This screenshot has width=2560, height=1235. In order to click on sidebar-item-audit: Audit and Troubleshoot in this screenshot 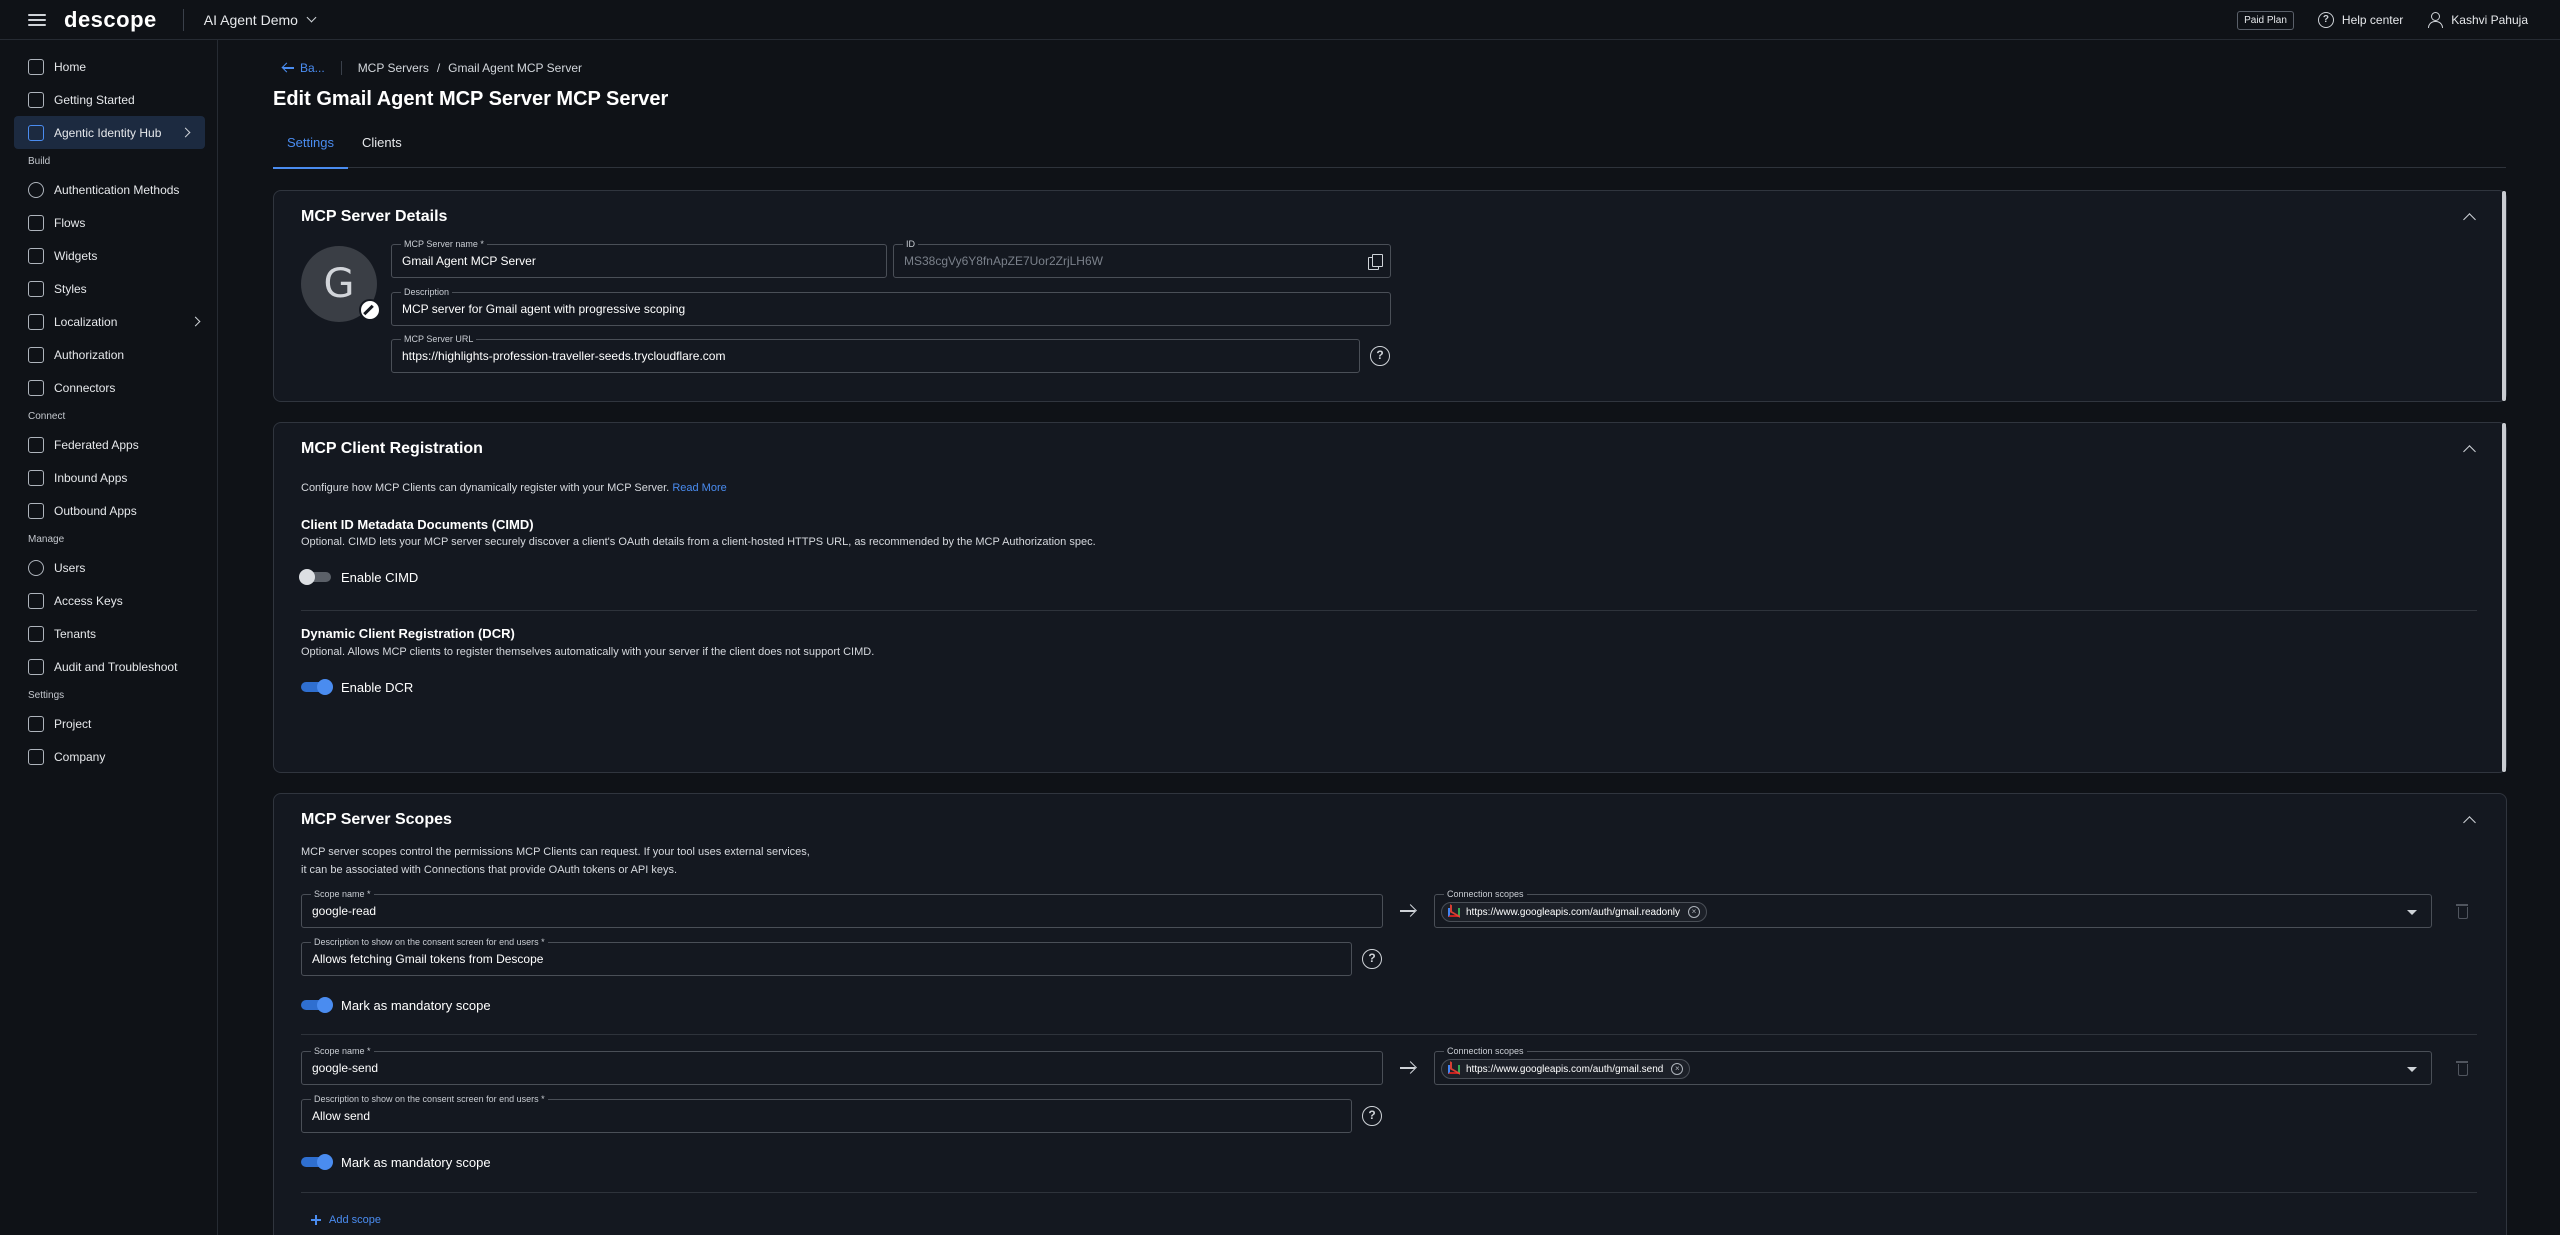, I will do `click(108, 666)`.